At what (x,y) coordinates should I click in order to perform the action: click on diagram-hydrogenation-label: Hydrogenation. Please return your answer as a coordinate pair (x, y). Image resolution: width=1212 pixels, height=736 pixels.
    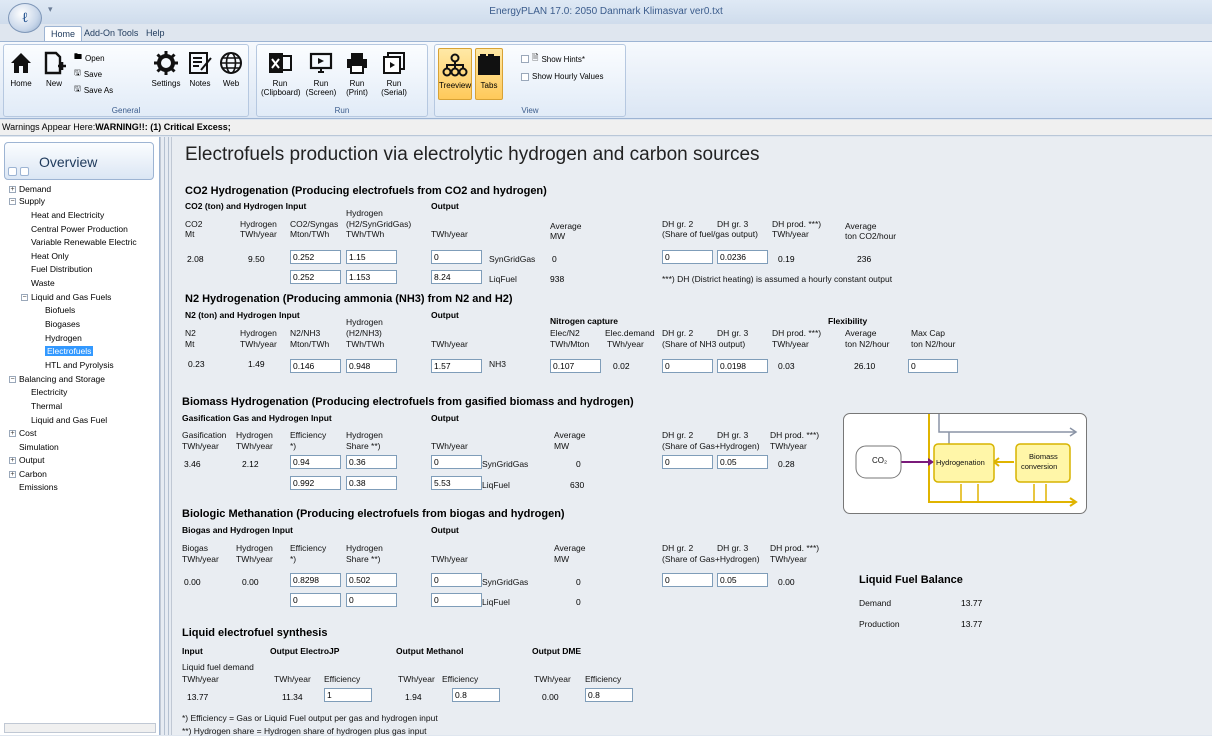
    Looking at the image, I should click on (960, 462).